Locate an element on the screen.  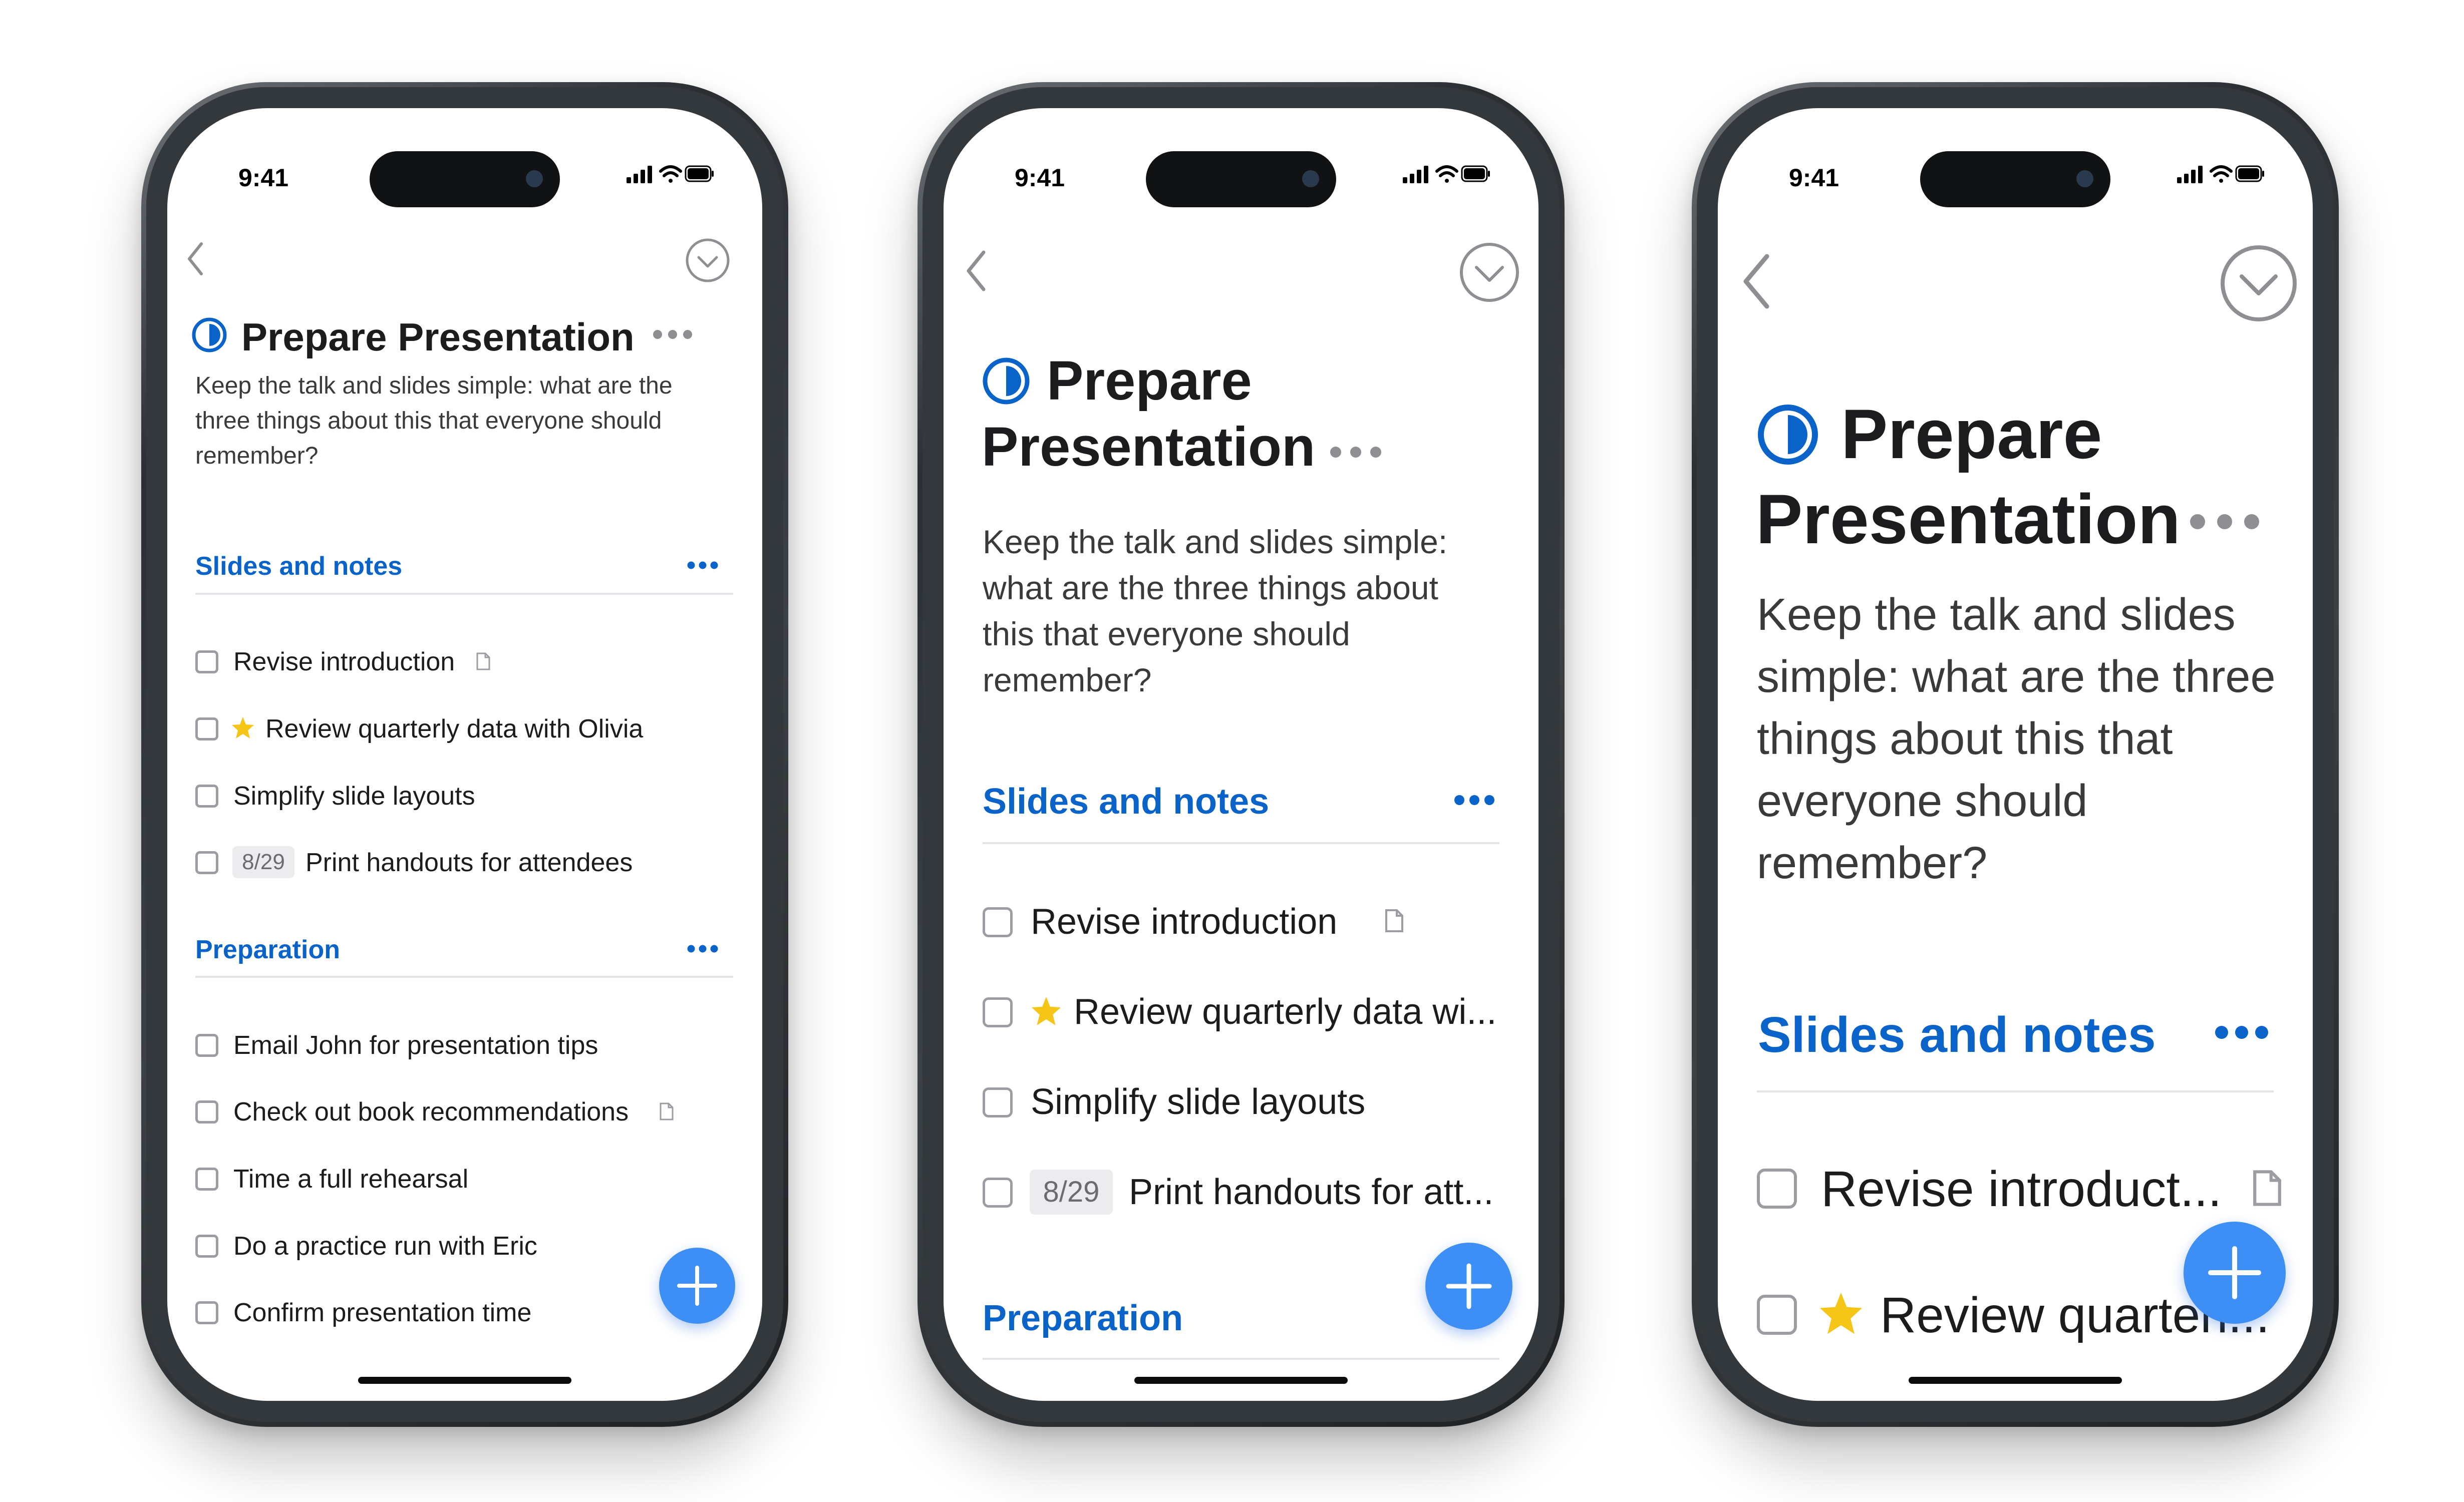
star-icon is located at coordinates (242, 728).